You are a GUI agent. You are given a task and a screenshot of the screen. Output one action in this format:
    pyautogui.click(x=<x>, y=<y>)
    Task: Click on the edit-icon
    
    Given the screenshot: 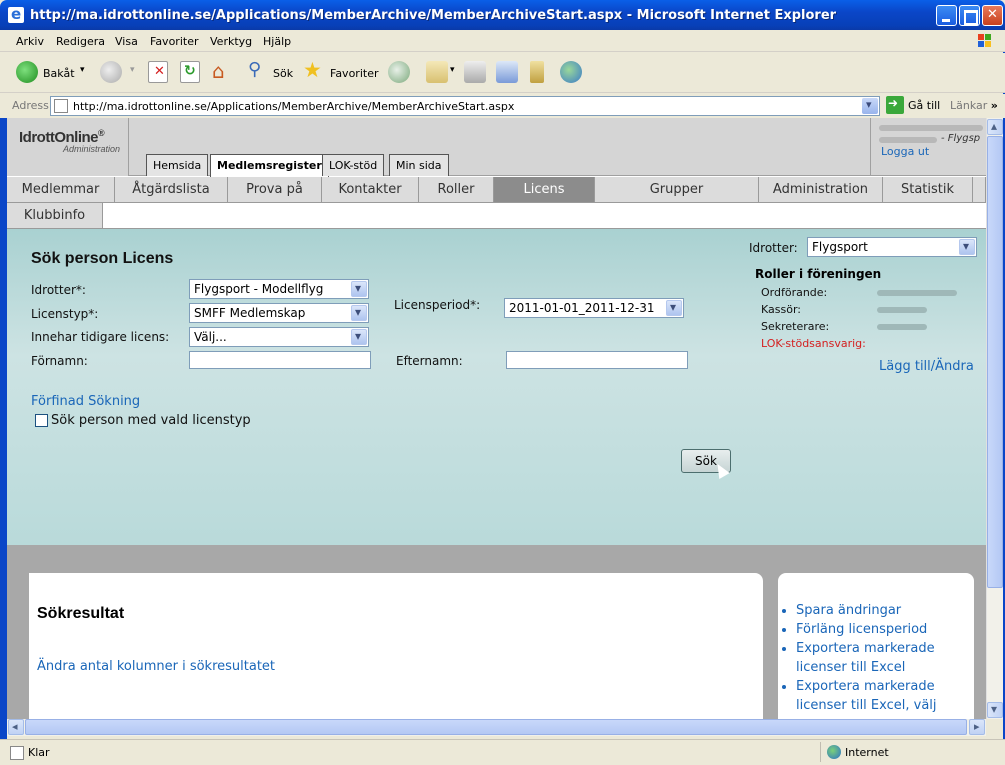 What is the action you would take?
    pyautogui.click(x=507, y=72)
    